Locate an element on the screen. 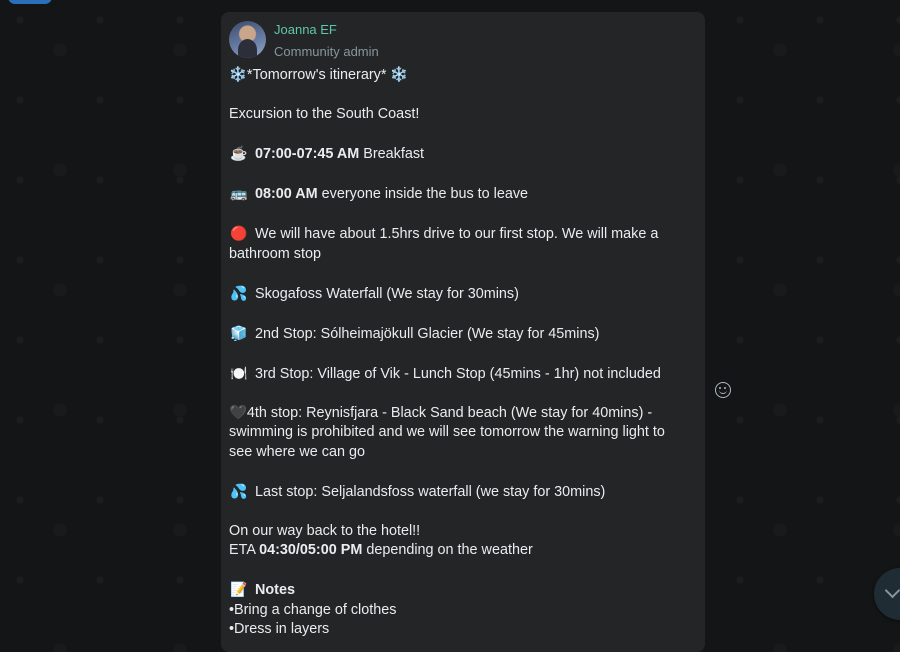  note-2: •Dress in layers is located at coordinates (279, 629).